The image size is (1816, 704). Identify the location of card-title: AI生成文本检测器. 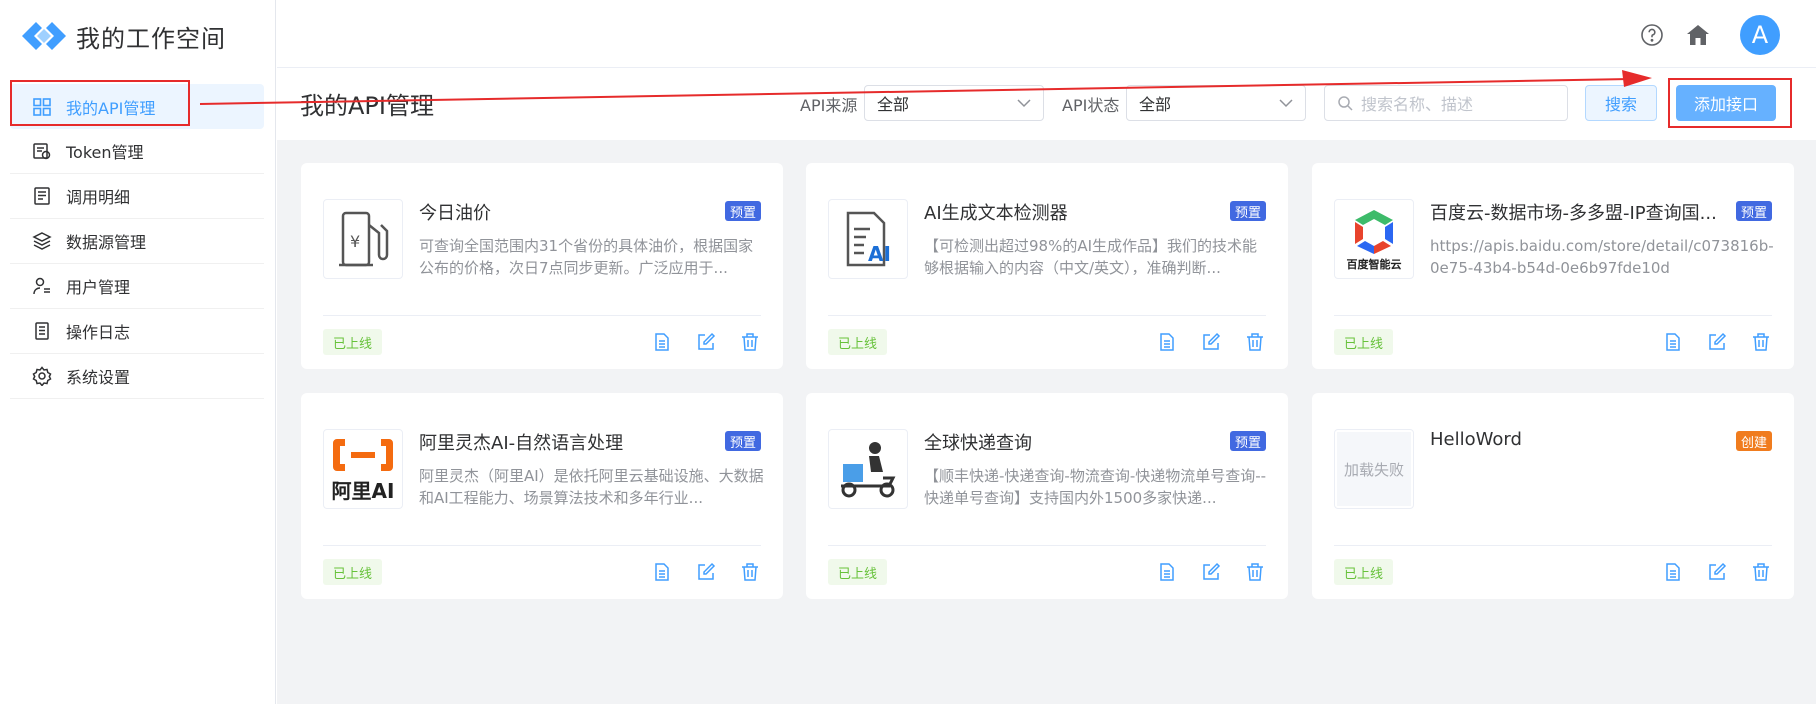
(1074, 212).